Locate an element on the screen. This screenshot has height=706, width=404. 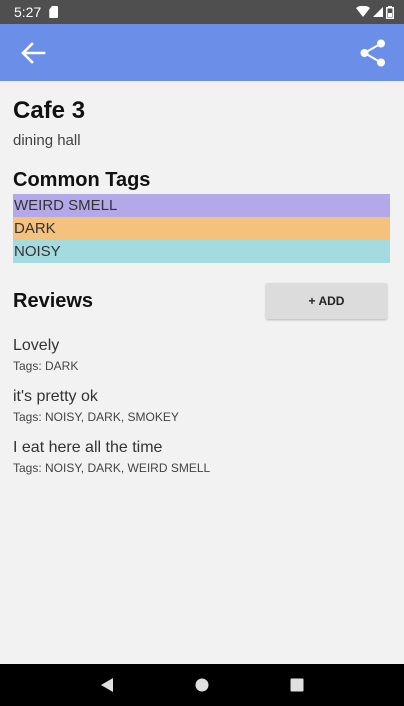
place-title: Cafe 3 is located at coordinates (49, 110).